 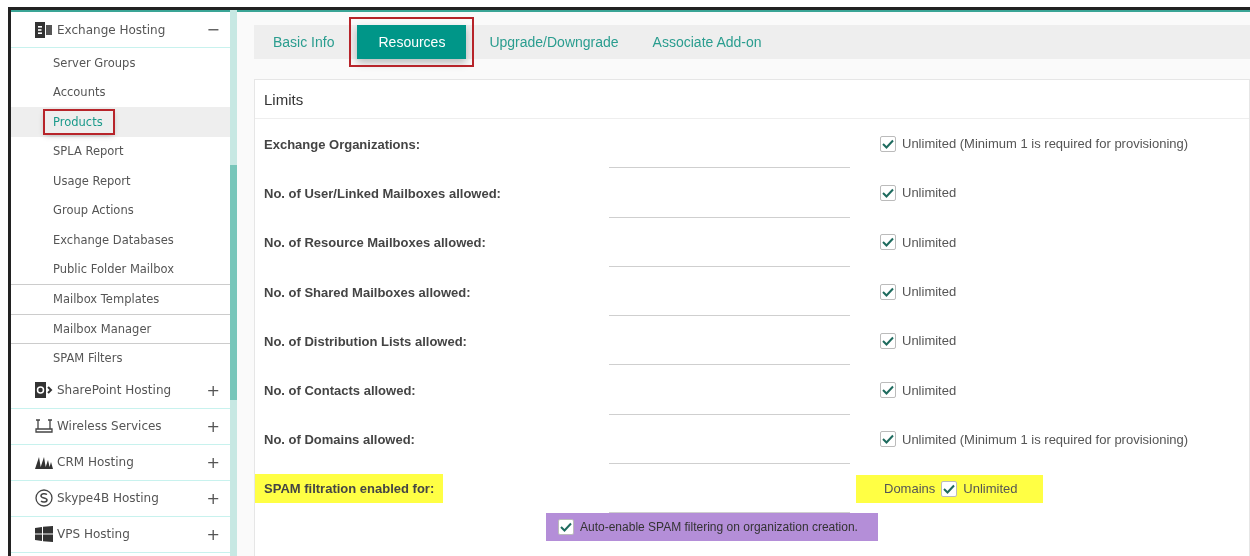 What do you see at coordinates (339, 440) in the screenshot?
I see `field-label: No. of Domains allowed:` at bounding box center [339, 440].